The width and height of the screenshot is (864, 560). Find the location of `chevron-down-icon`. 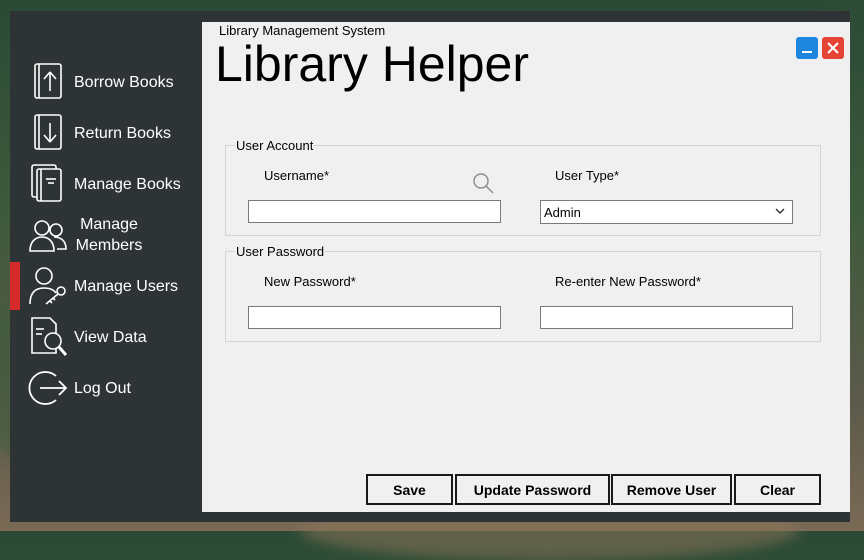

chevron-down-icon is located at coordinates (780, 212).